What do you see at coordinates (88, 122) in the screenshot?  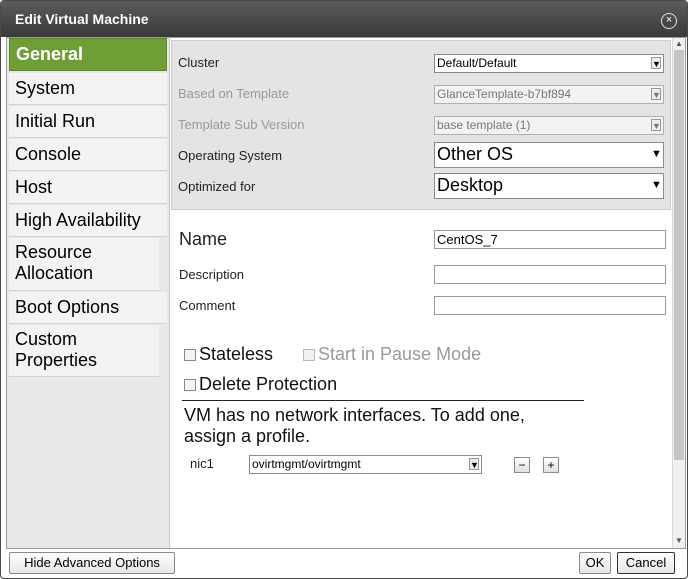 I see `sidebar-item-initial-run: Initial Run` at bounding box center [88, 122].